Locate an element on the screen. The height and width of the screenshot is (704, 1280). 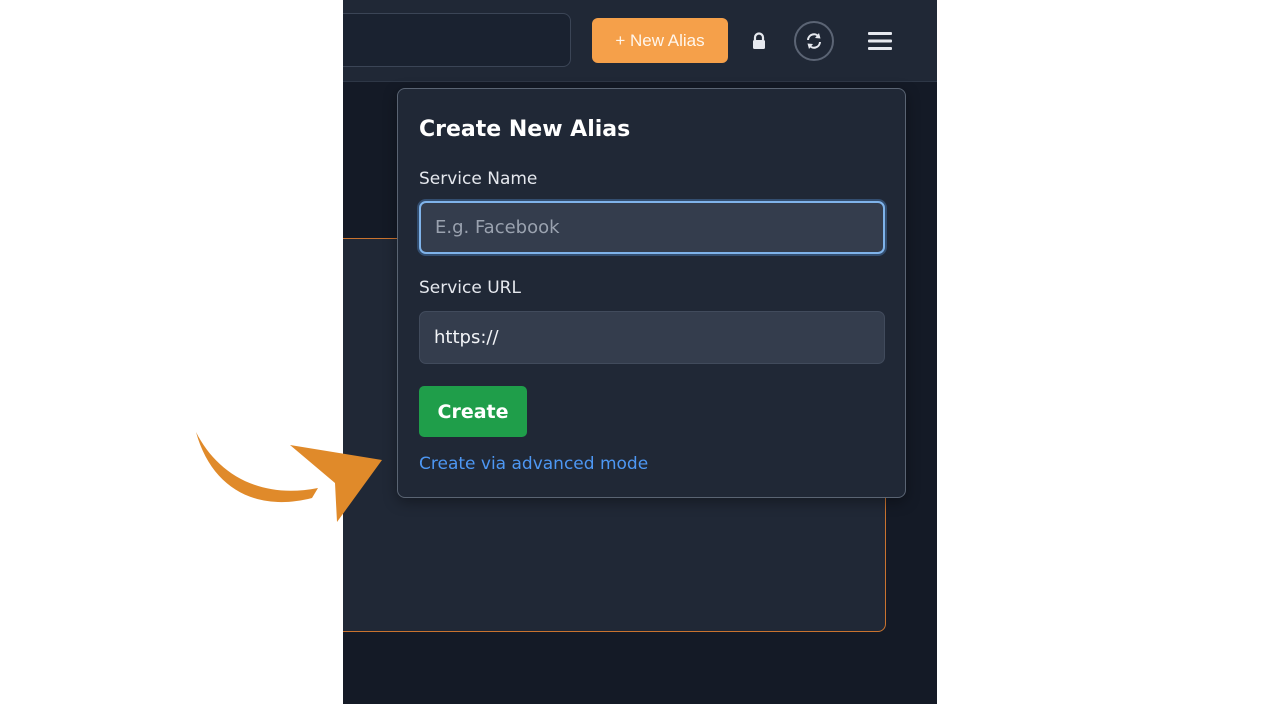
sync-button is located at coordinates (814, 41).